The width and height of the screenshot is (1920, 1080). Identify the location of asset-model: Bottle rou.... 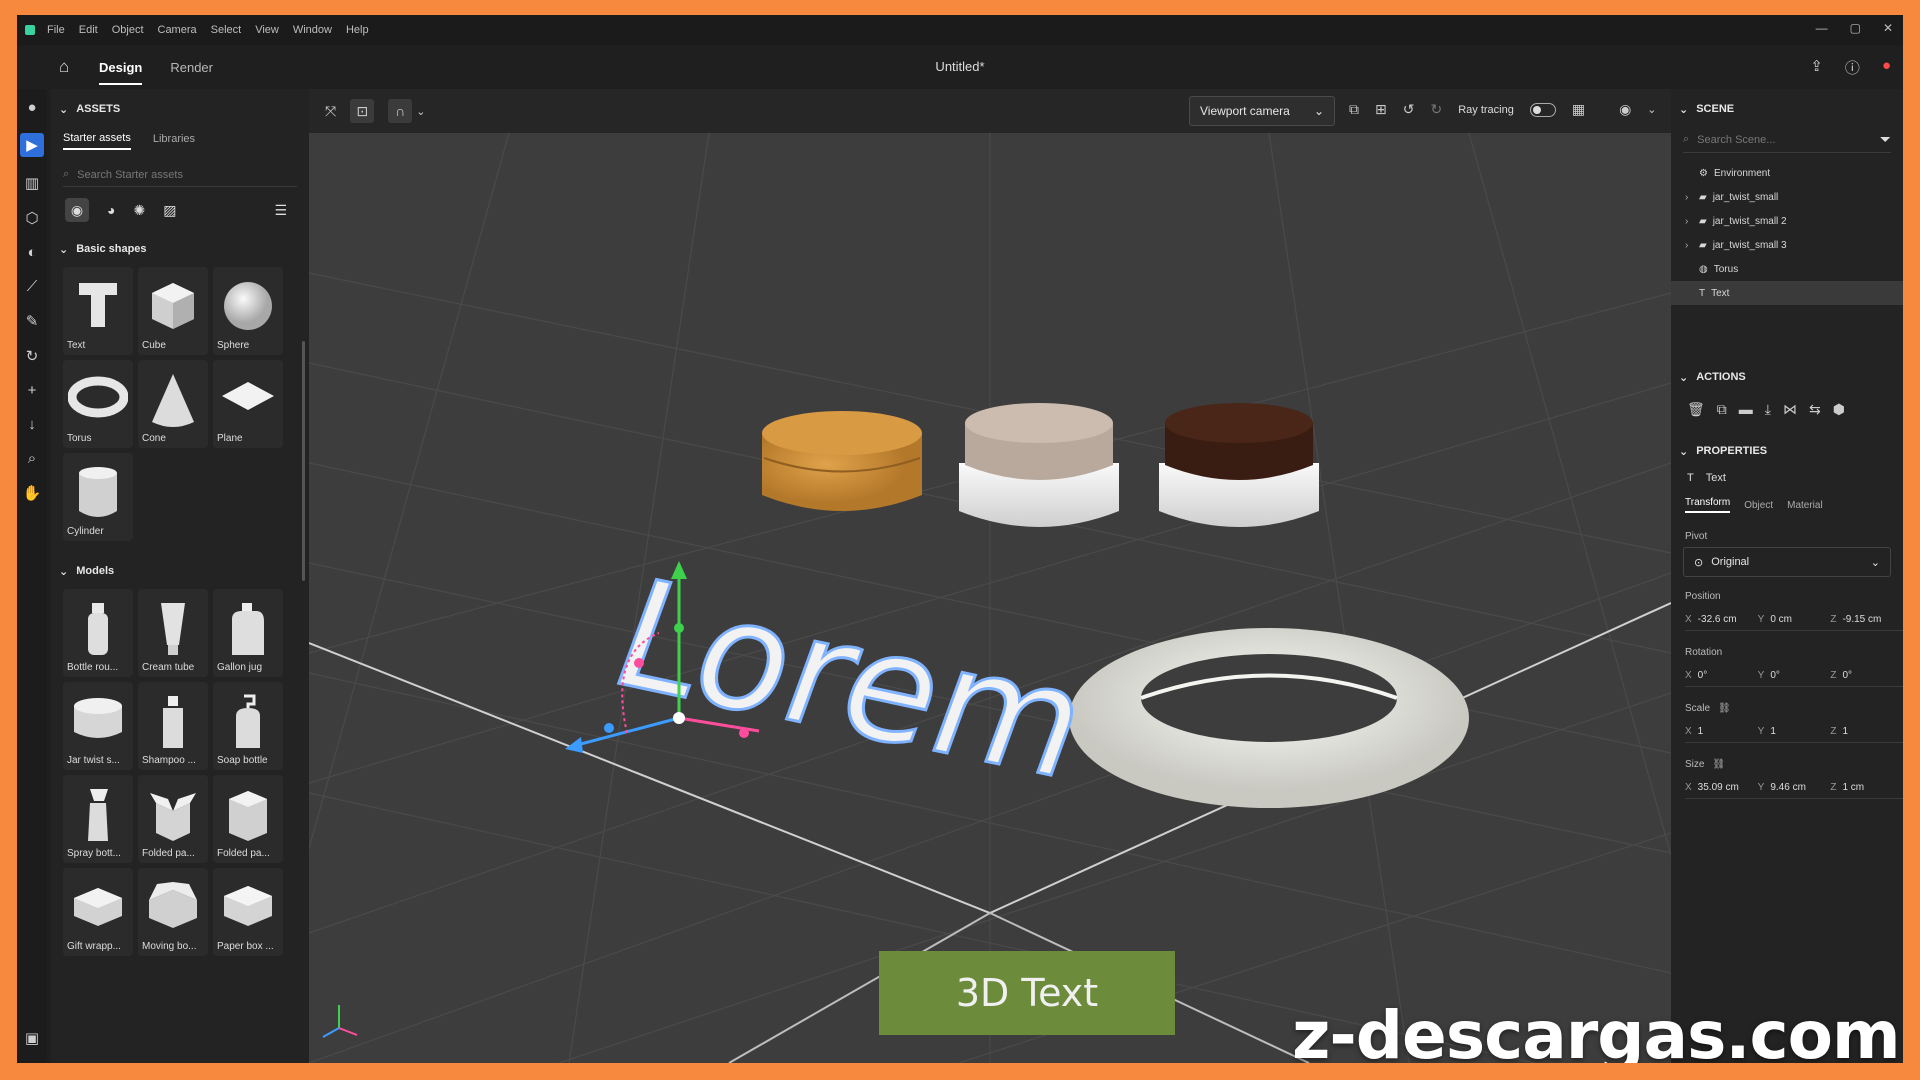
(98, 633).